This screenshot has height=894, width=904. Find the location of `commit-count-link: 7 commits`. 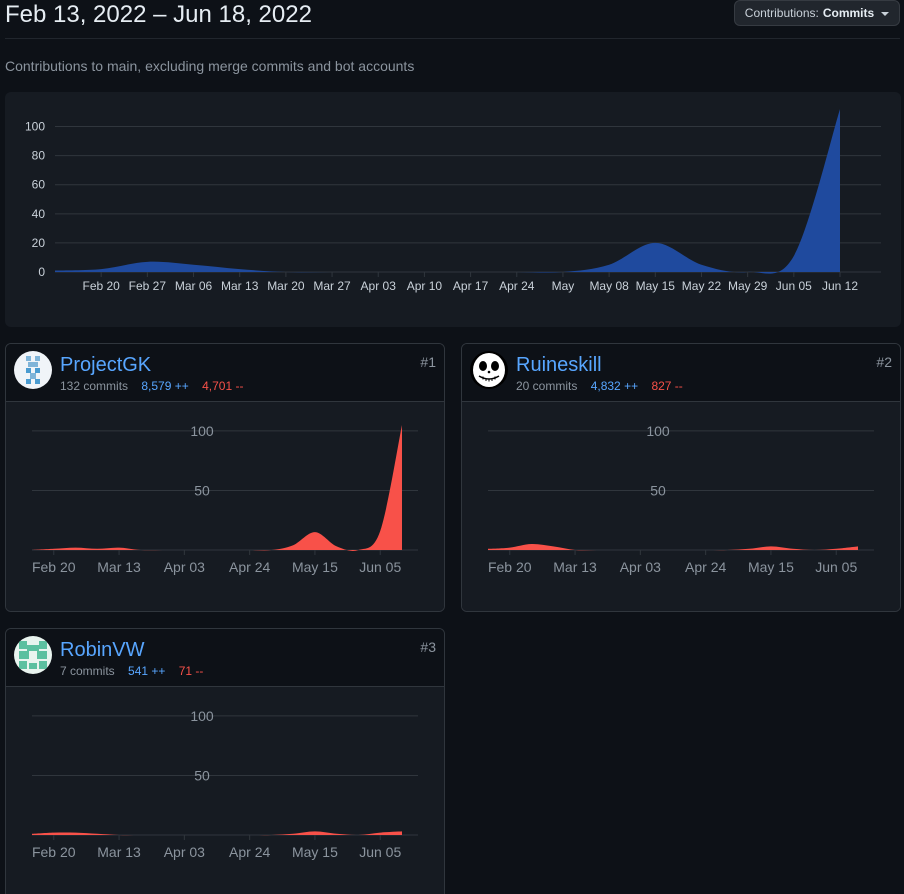

commit-count-link: 7 commits is located at coordinates (87, 671).